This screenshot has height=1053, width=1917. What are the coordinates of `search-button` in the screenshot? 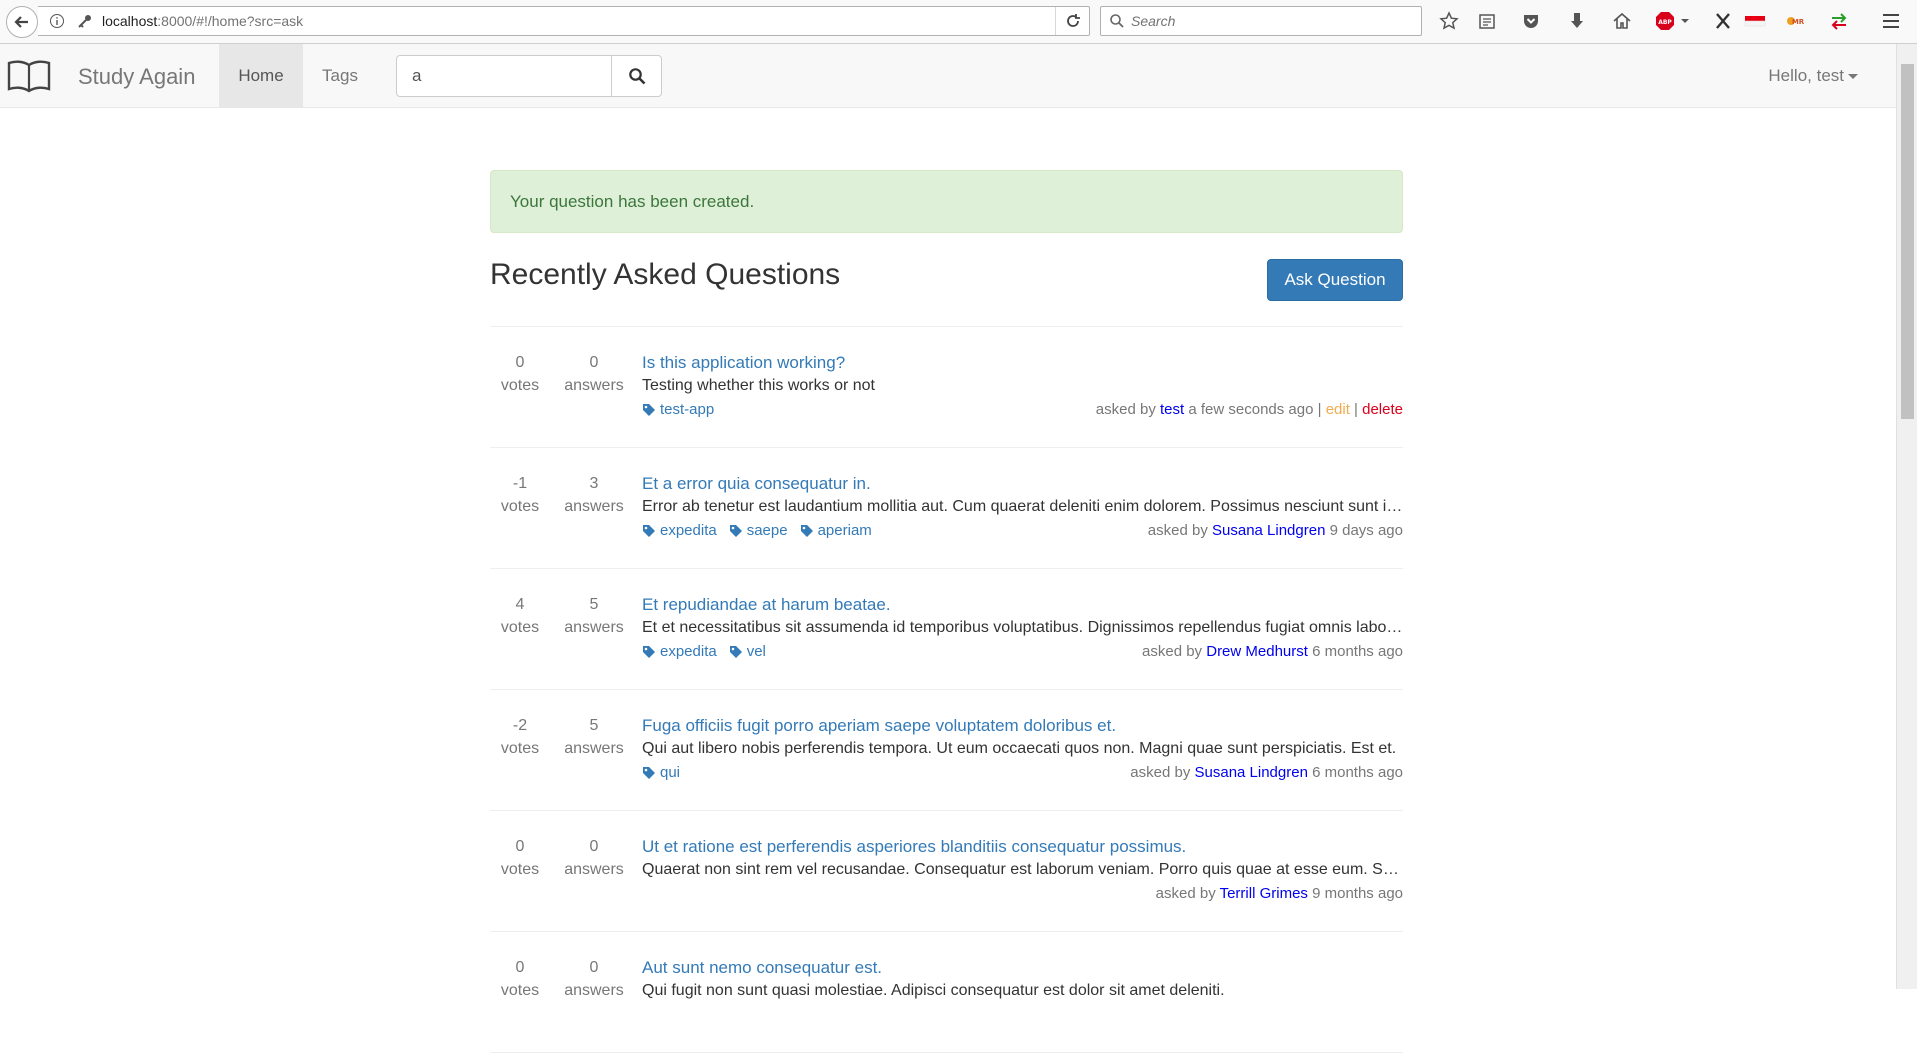 It's located at (636, 76).